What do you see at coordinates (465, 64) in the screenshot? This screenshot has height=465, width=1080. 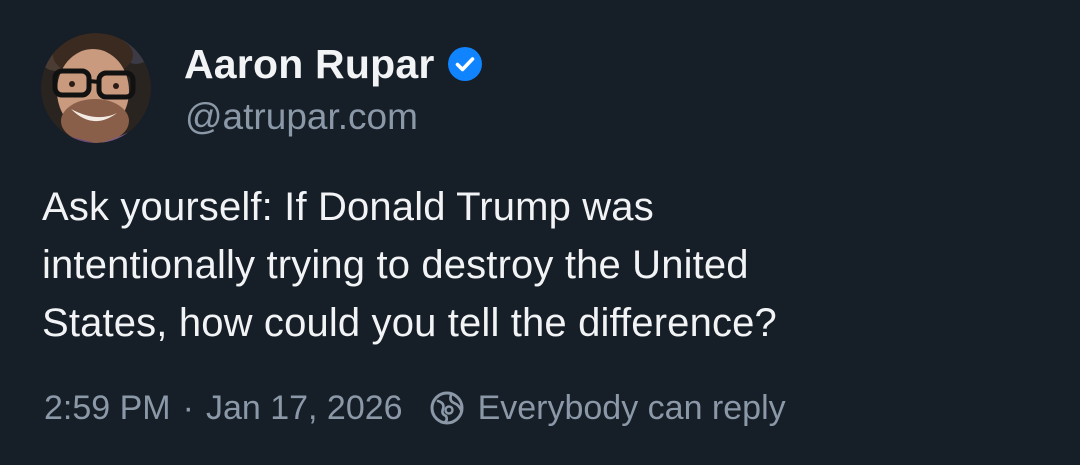 I see `verified-badge-icon` at bounding box center [465, 64].